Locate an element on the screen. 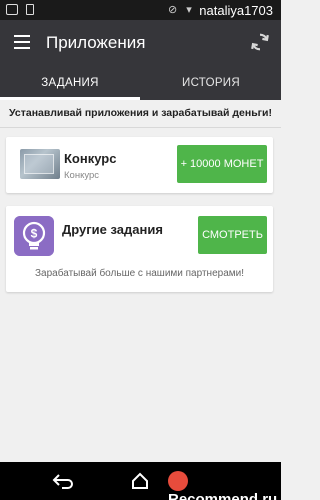 The width and height of the screenshot is (320, 500). card-subtitle: Конкурс is located at coordinates (82, 175).